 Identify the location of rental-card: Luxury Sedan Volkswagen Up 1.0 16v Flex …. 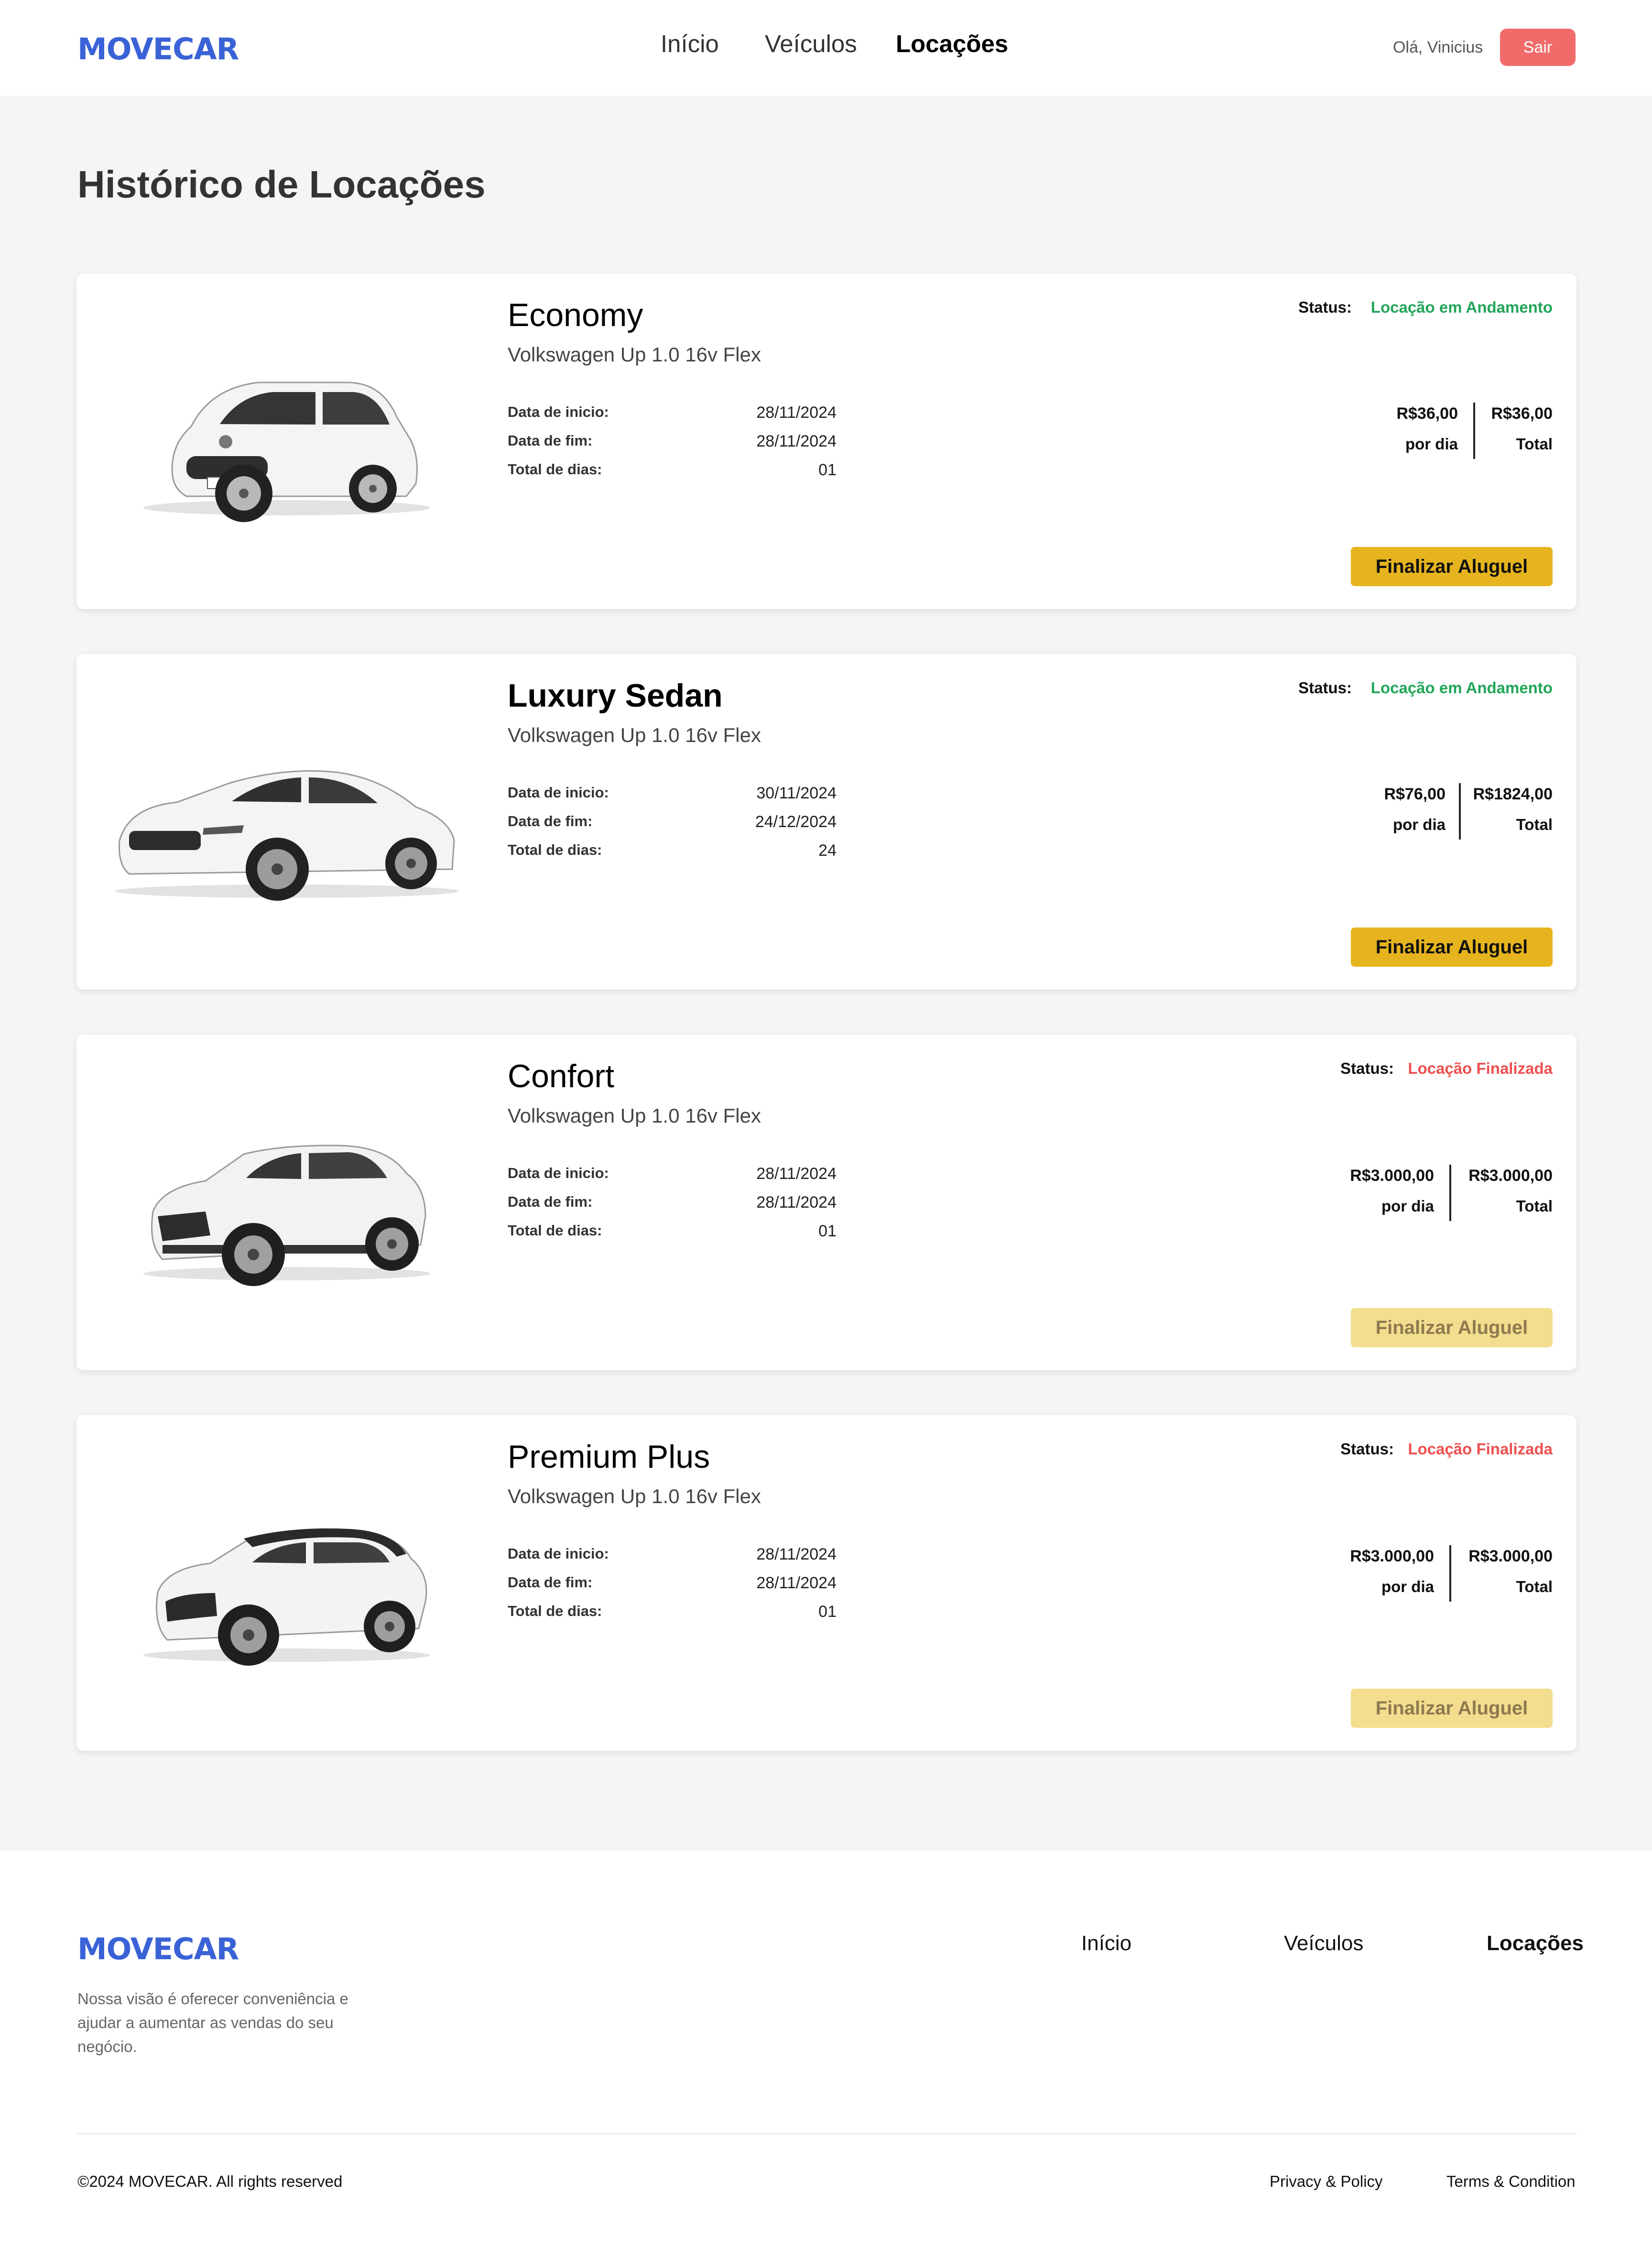
(826, 822).